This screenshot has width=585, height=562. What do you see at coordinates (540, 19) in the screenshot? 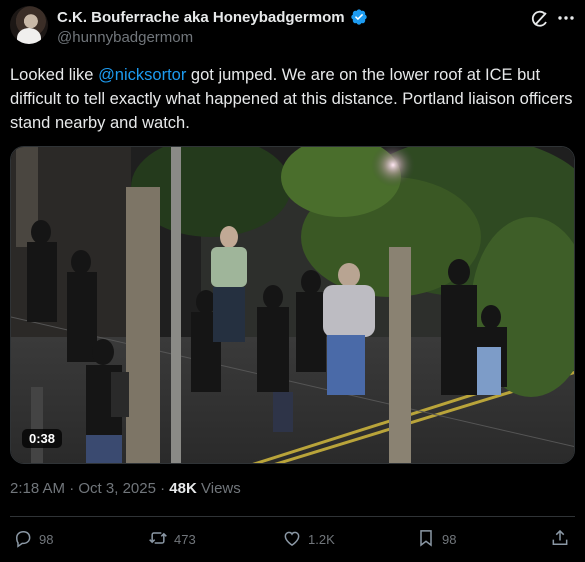
I see `grok-icon` at bounding box center [540, 19].